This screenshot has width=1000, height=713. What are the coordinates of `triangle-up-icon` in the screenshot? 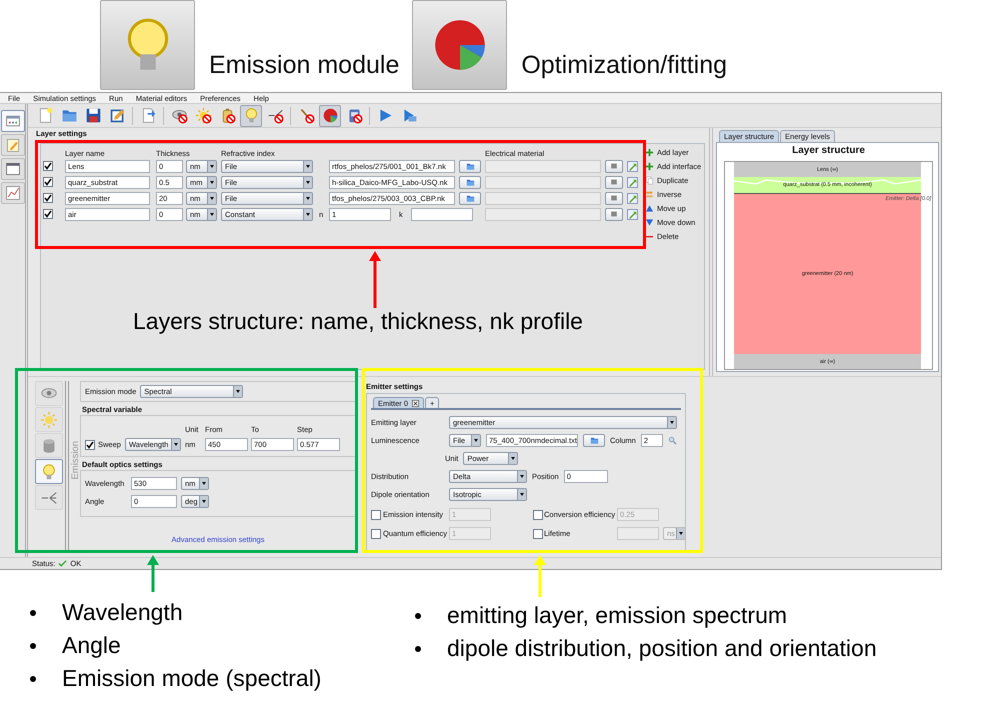 It's located at (649, 208).